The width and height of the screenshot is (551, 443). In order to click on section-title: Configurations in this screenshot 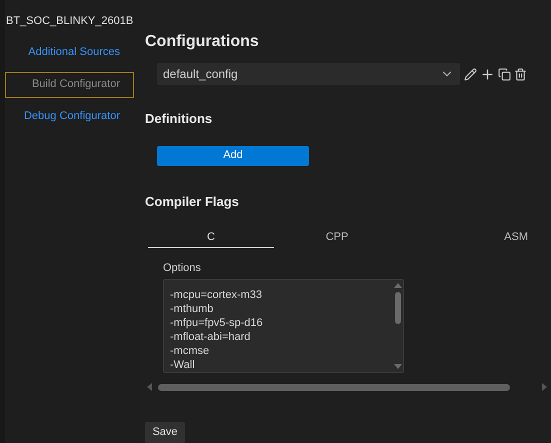, I will do `click(202, 42)`.